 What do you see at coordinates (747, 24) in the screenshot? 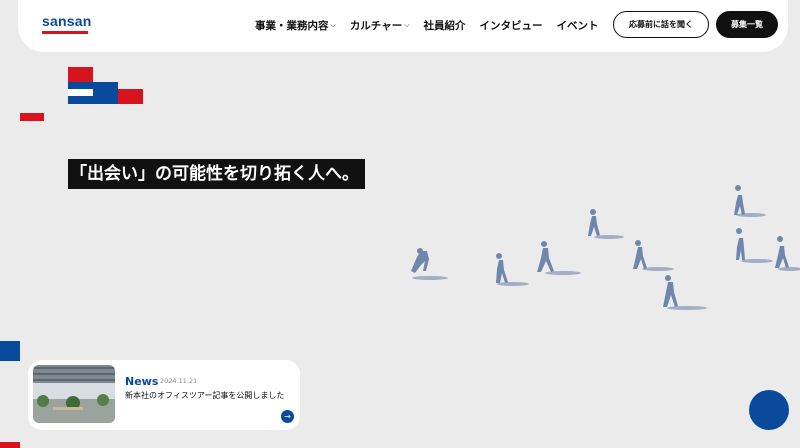
I see `job-list-button: 募集一覧` at bounding box center [747, 24].